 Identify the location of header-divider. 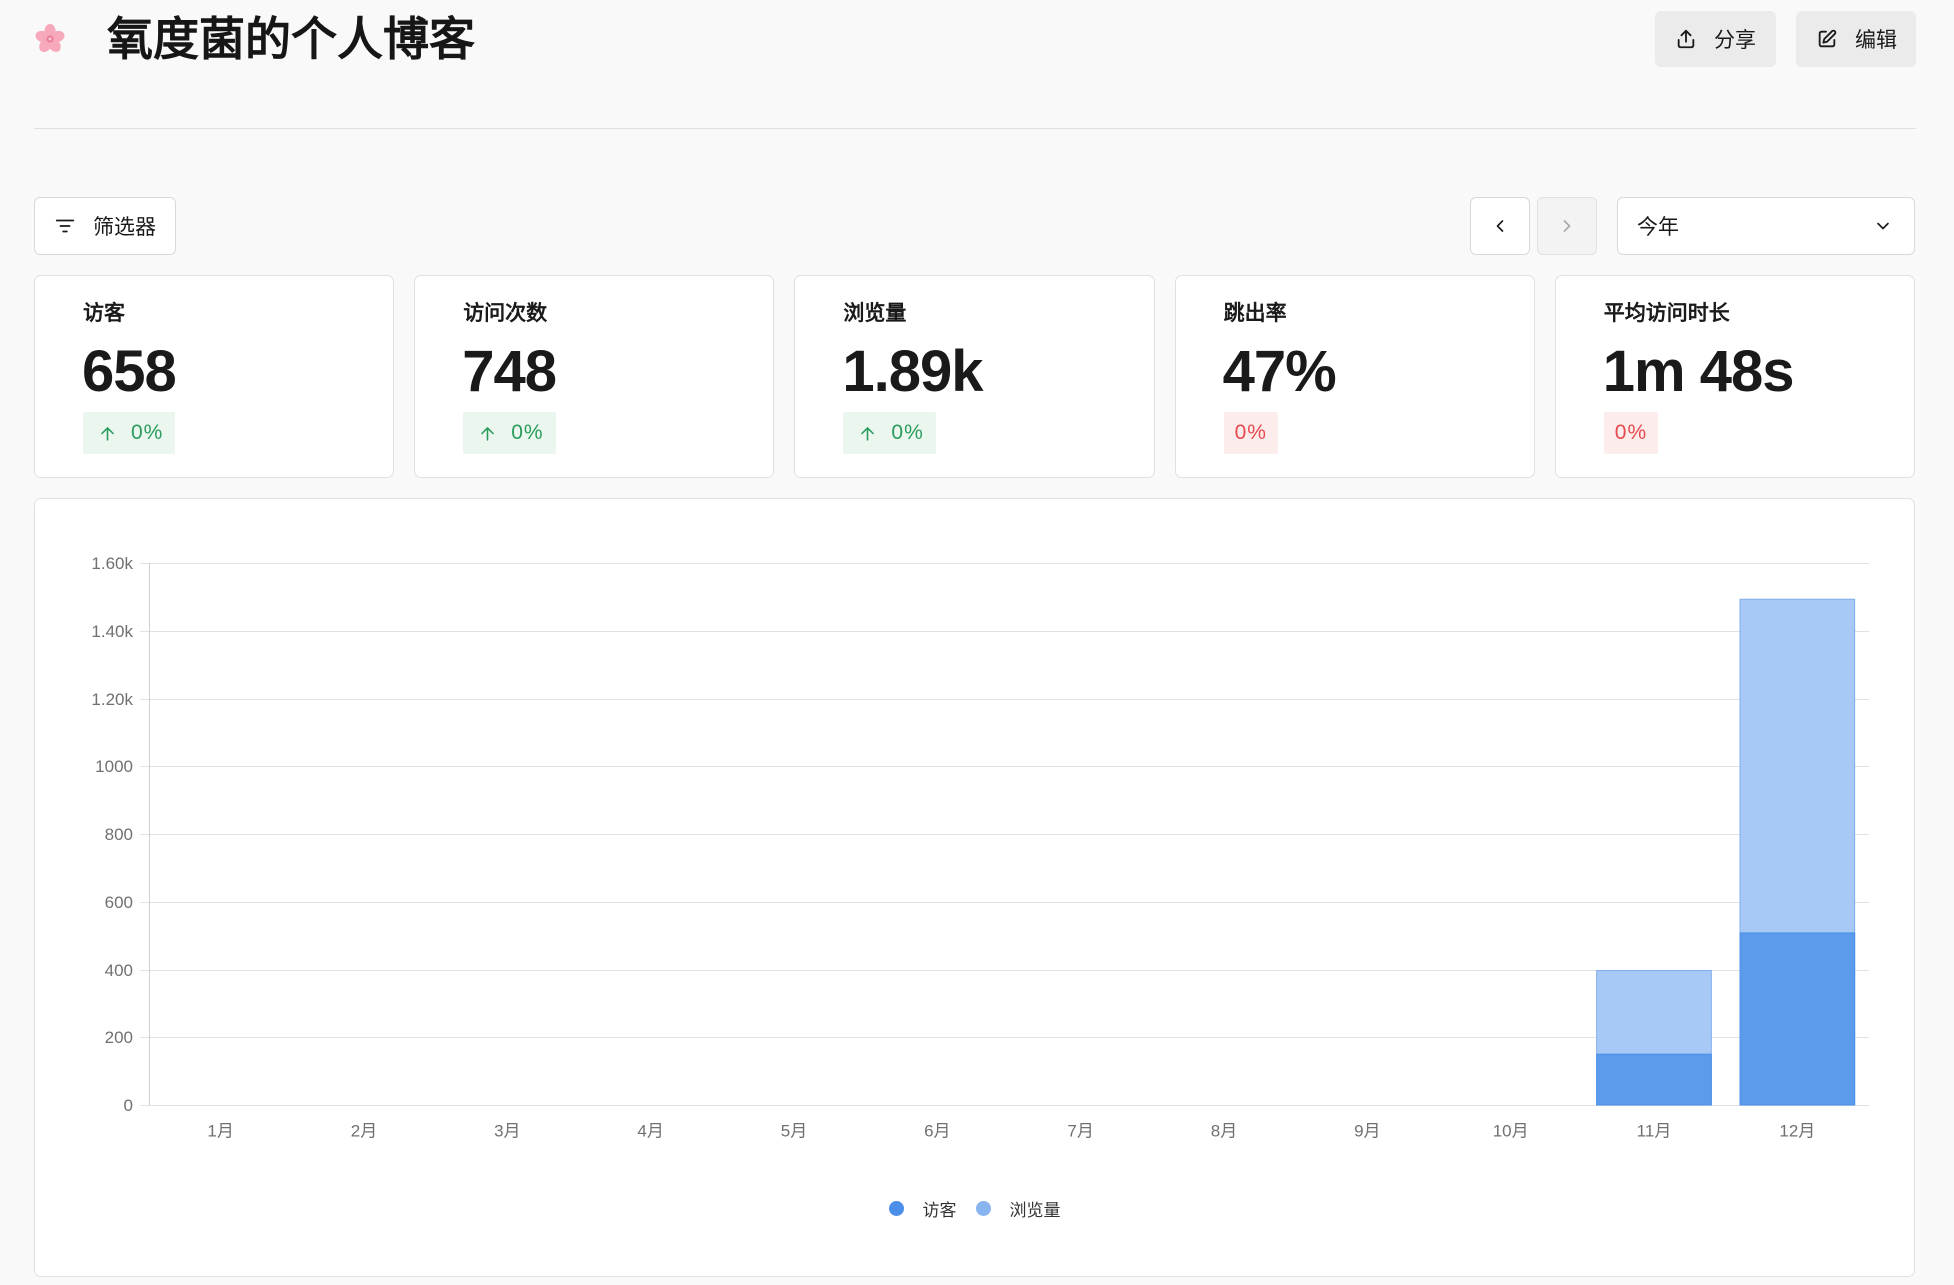
(975, 128).